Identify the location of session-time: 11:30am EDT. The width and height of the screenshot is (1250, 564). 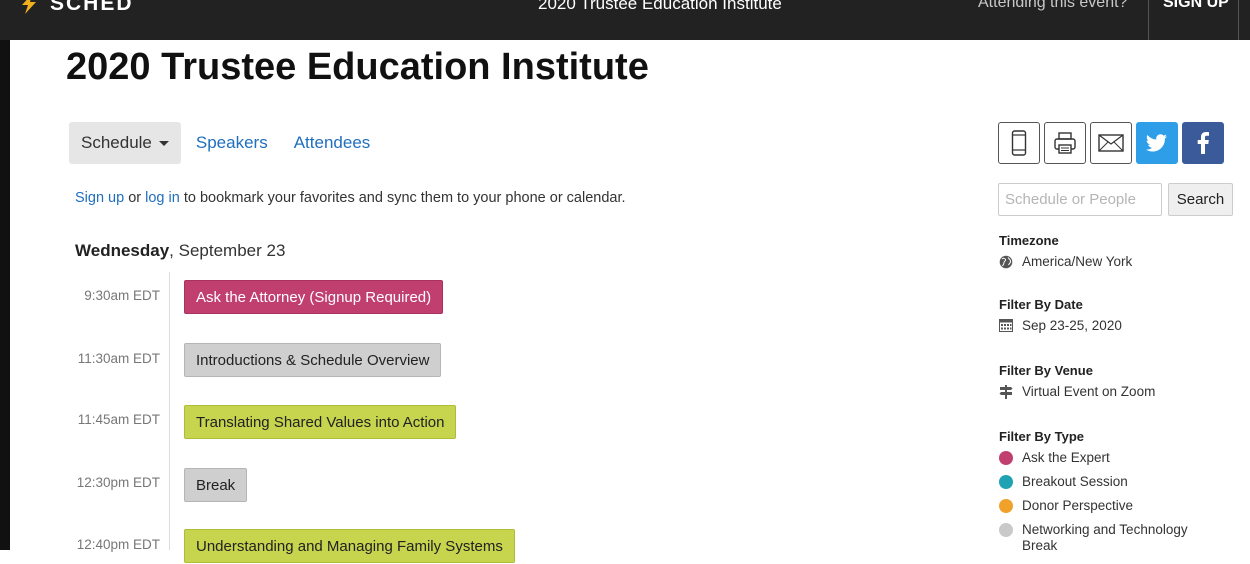
(118, 358).